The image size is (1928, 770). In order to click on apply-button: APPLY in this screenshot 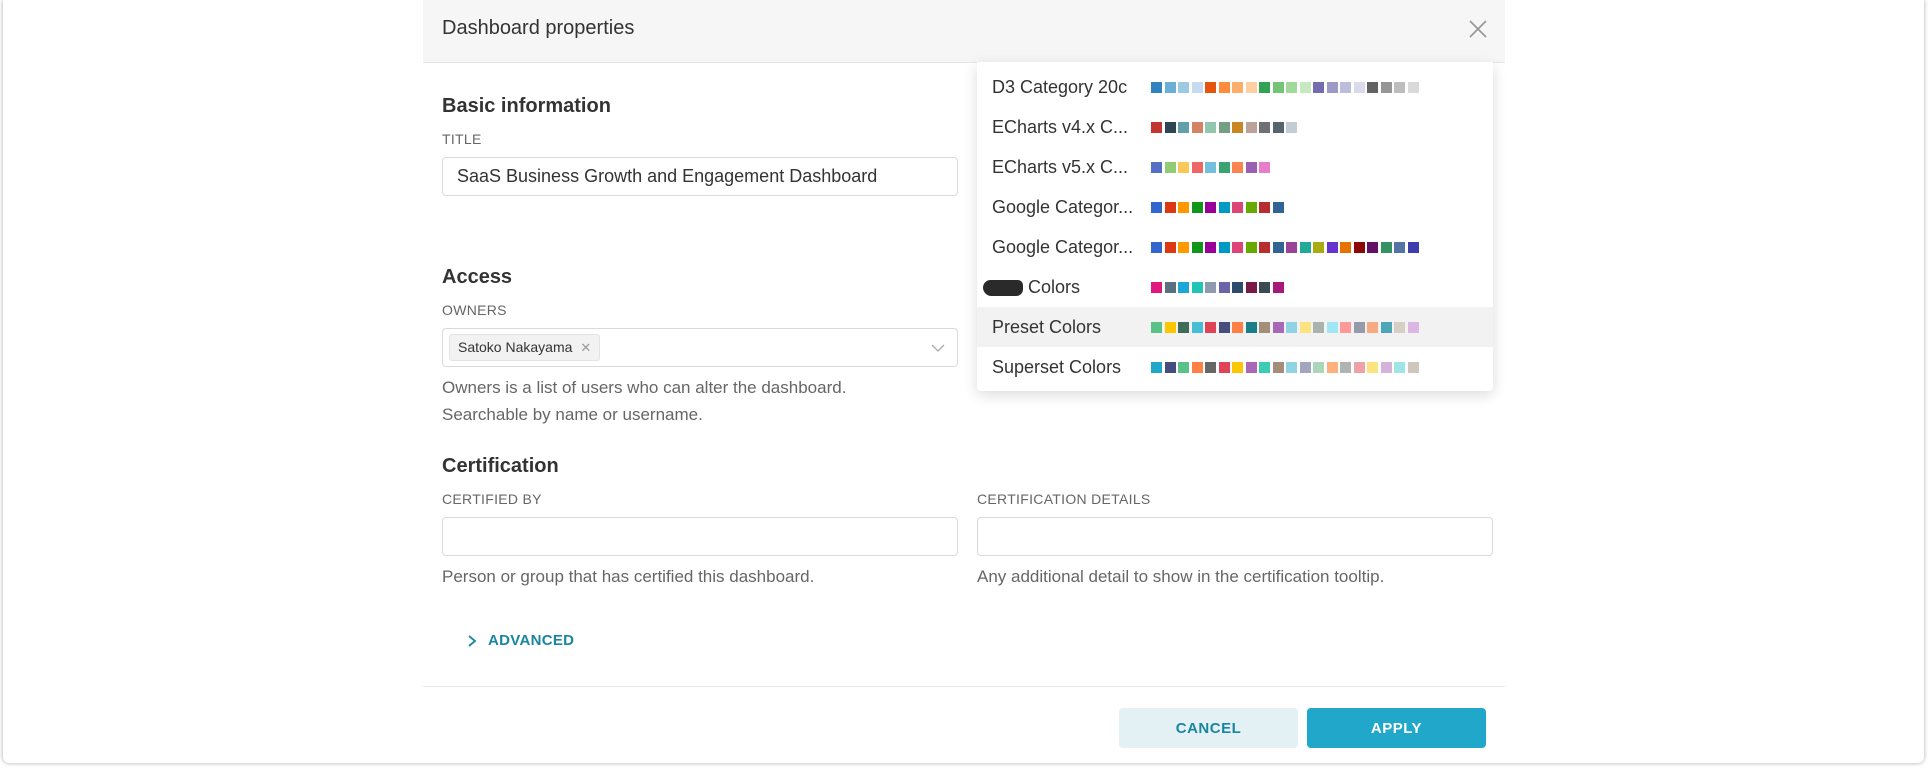, I will do `click(1396, 728)`.